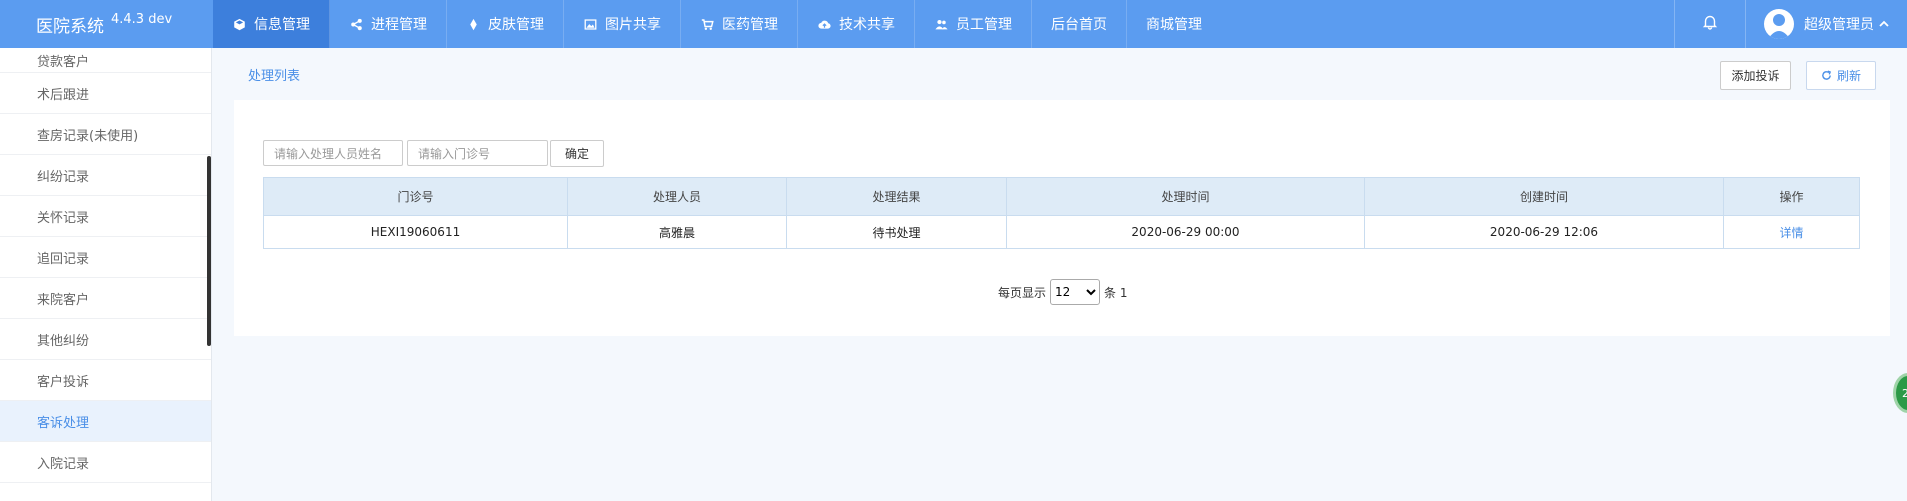 This screenshot has height=501, width=1907. I want to click on nav-item-medicine: 医药管理, so click(739, 24).